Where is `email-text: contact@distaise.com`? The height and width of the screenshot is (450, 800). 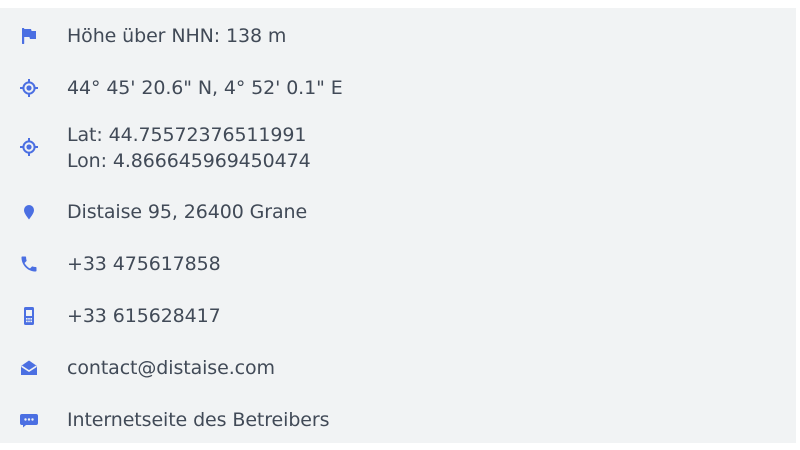
email-text: contact@distaise.com is located at coordinates (171, 368).